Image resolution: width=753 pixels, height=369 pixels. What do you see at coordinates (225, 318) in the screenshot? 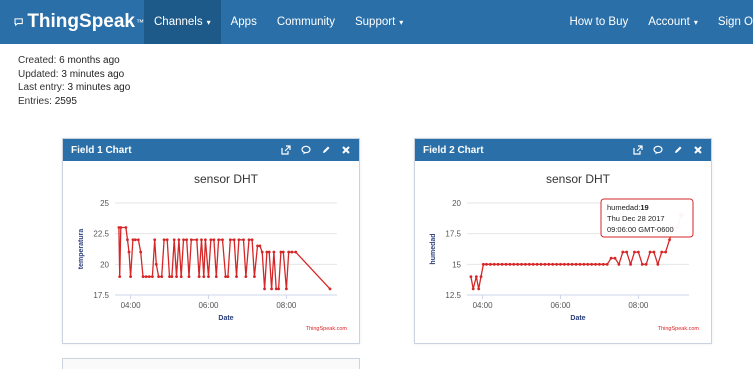
I see `x-axis-label: Date` at bounding box center [225, 318].